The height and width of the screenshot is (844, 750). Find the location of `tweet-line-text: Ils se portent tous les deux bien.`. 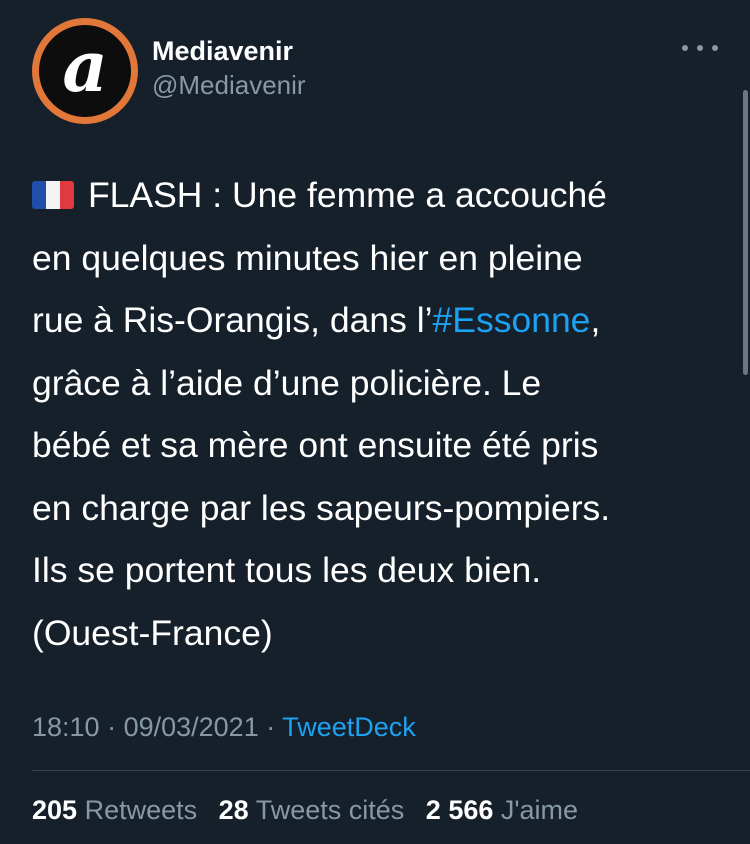

tweet-line-text: Ils se portent tous les deux bien. is located at coordinates (287, 570).